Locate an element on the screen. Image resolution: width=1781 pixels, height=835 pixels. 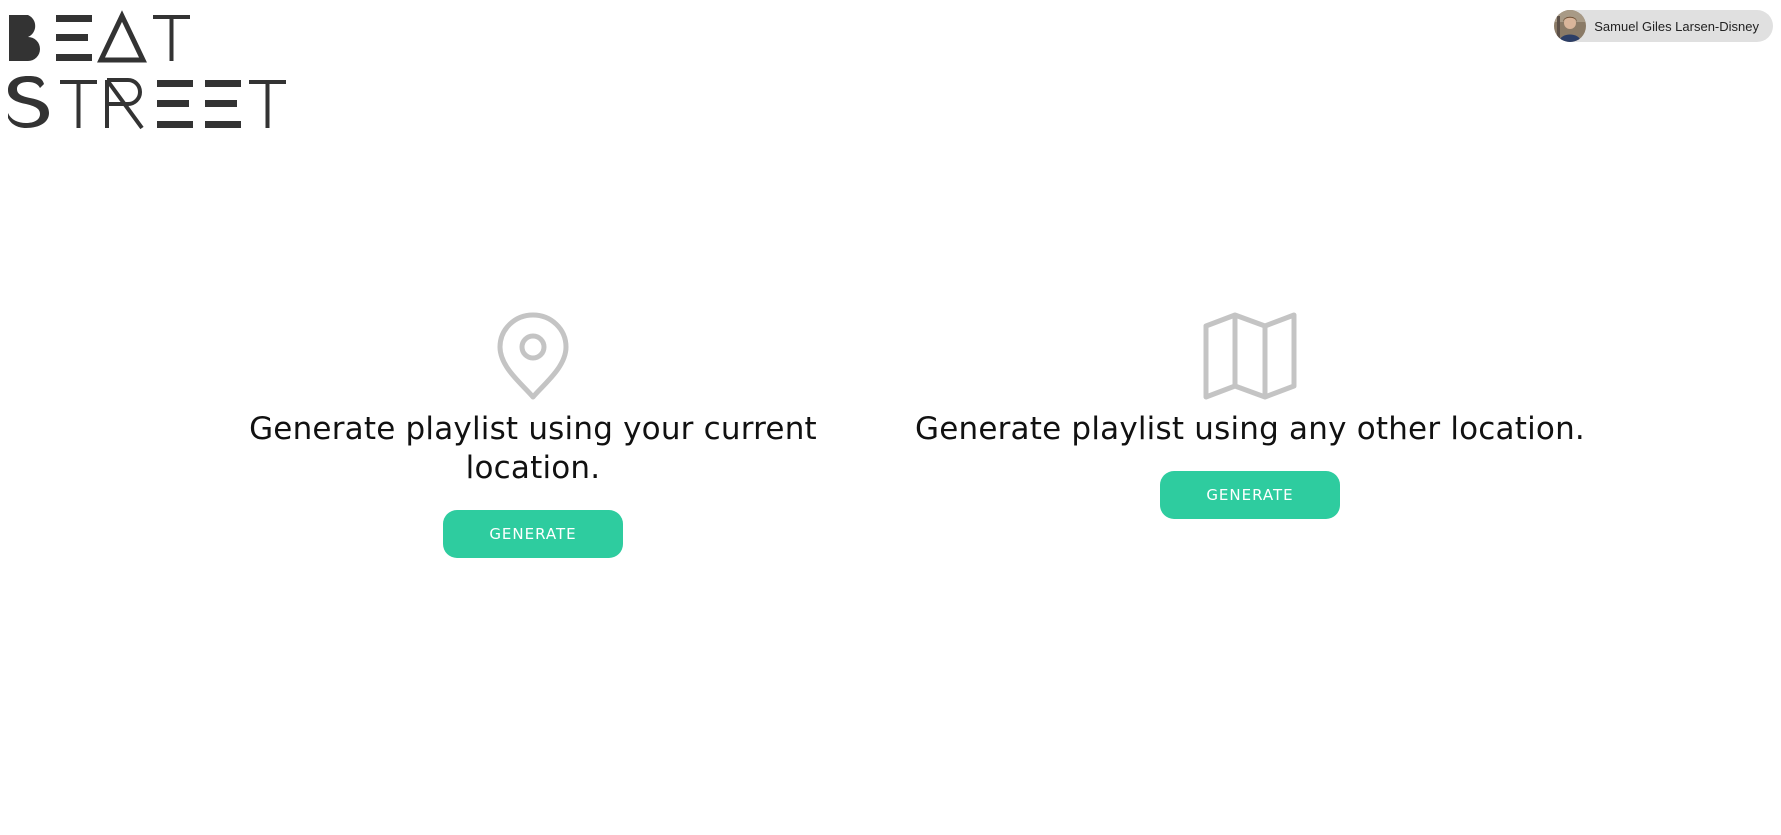
user-account-chip: Samuel Giles Larsen-Disney is located at coordinates (1663, 26).